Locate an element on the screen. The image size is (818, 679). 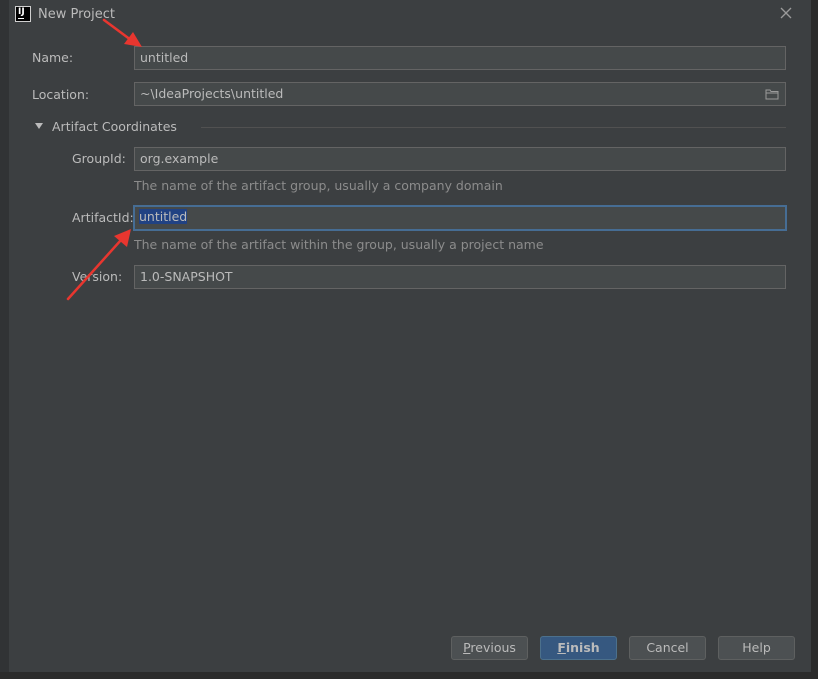
intellij-icon: IJ is located at coordinates (23, 14).